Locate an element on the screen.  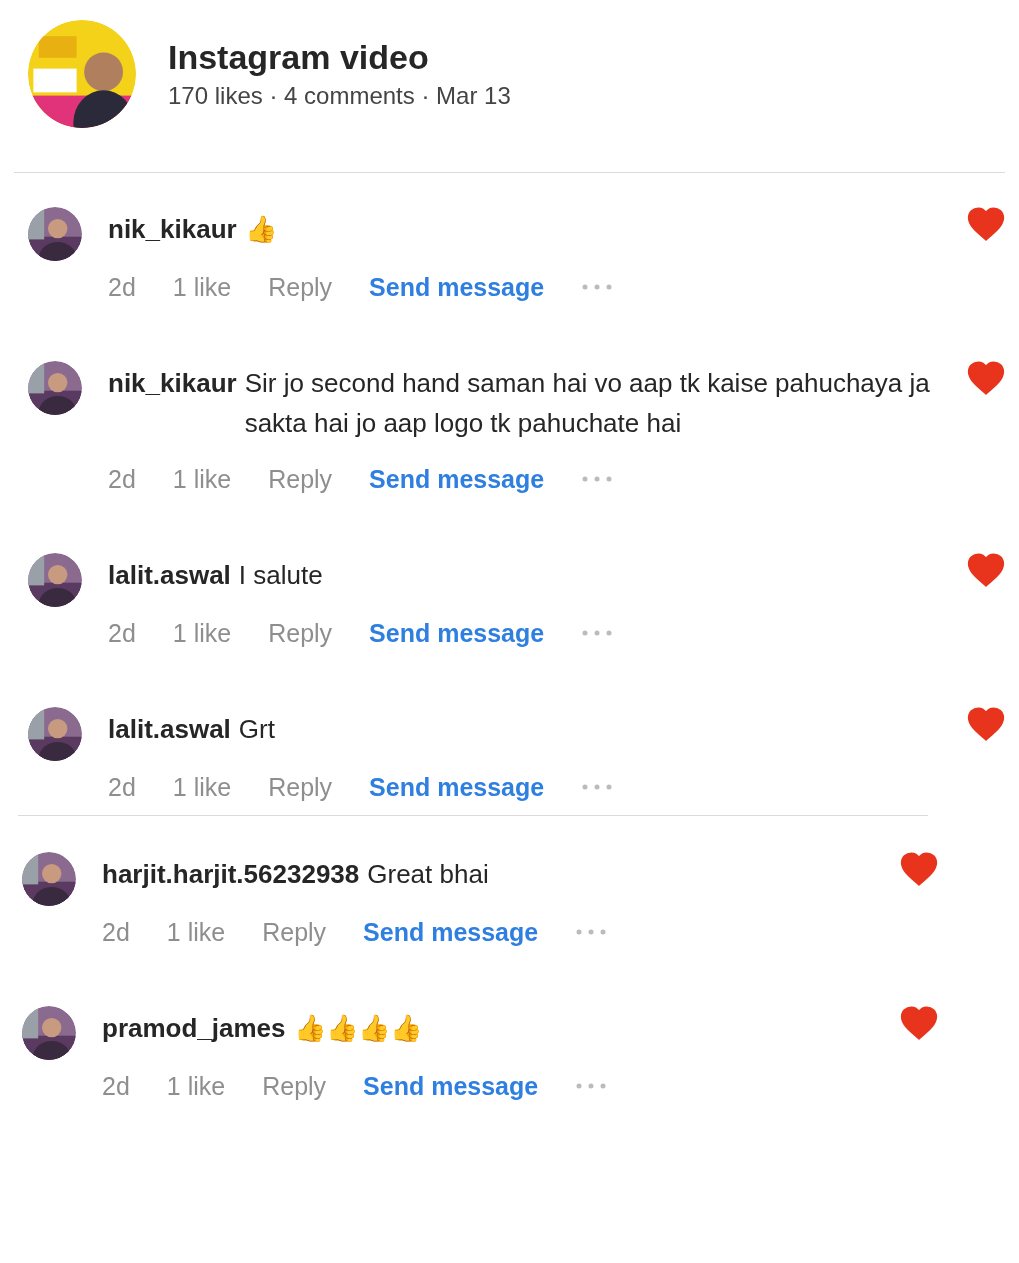
comment-text: 👍 is located at coordinates (260, 229).